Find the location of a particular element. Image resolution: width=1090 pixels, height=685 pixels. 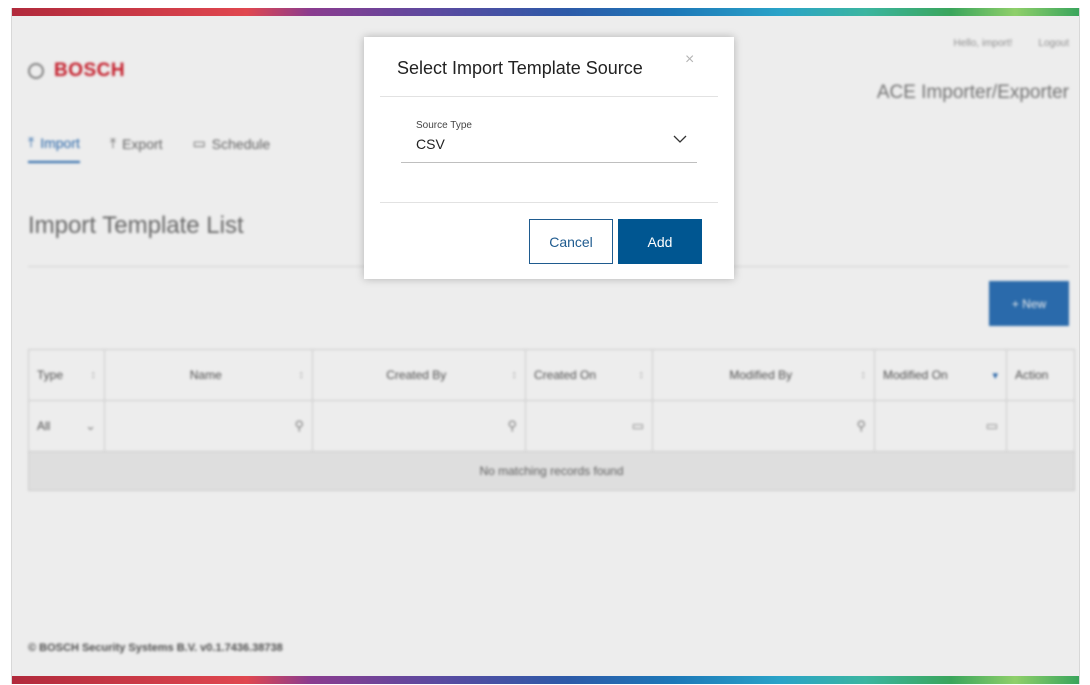

add-button: Add is located at coordinates (660, 241).